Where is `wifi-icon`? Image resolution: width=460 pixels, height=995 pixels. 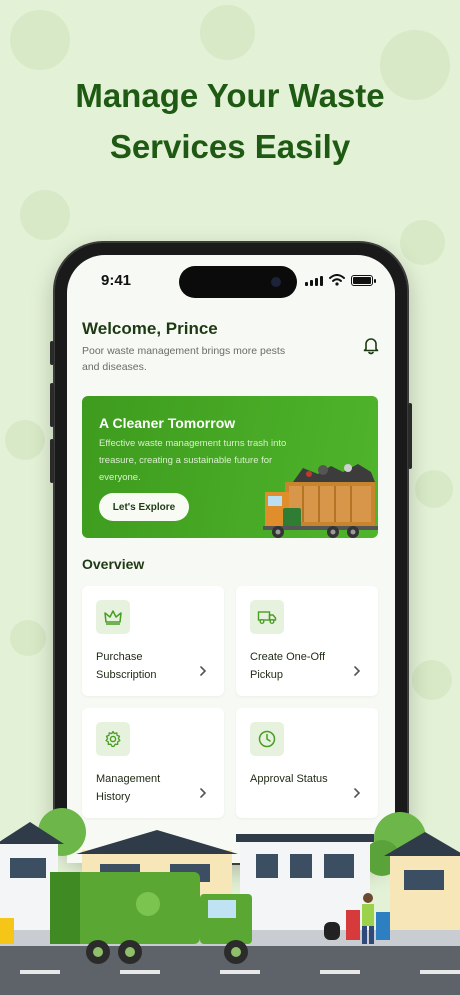
wifi-icon is located at coordinates (337, 280).